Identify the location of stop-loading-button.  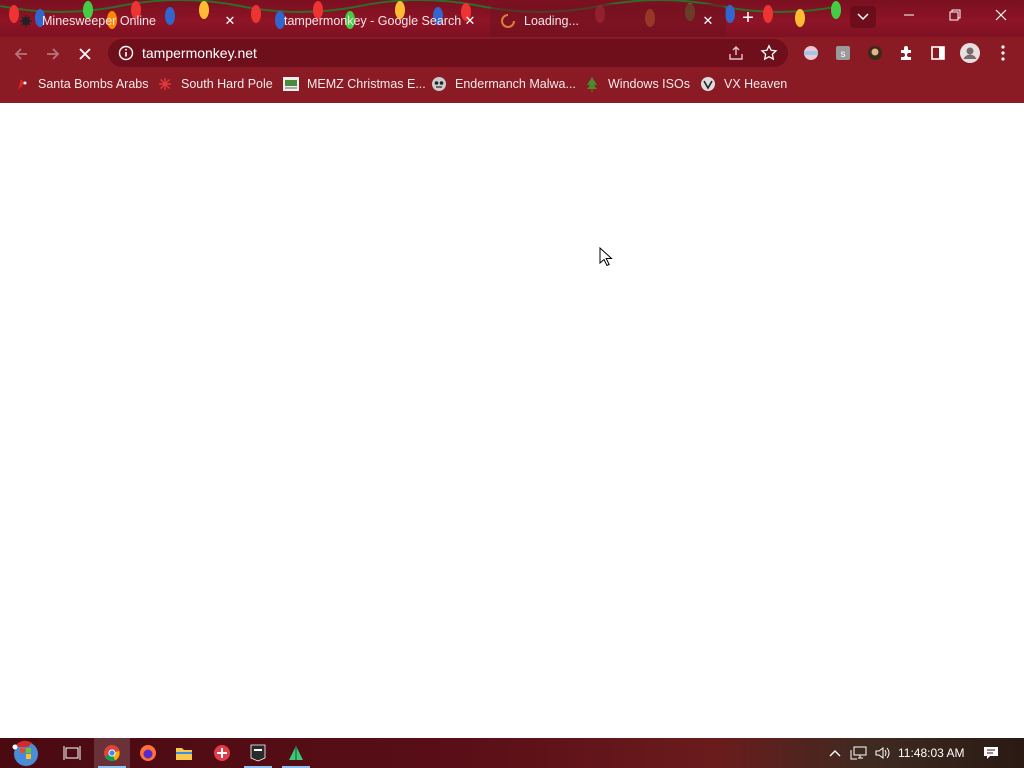
(85, 54).